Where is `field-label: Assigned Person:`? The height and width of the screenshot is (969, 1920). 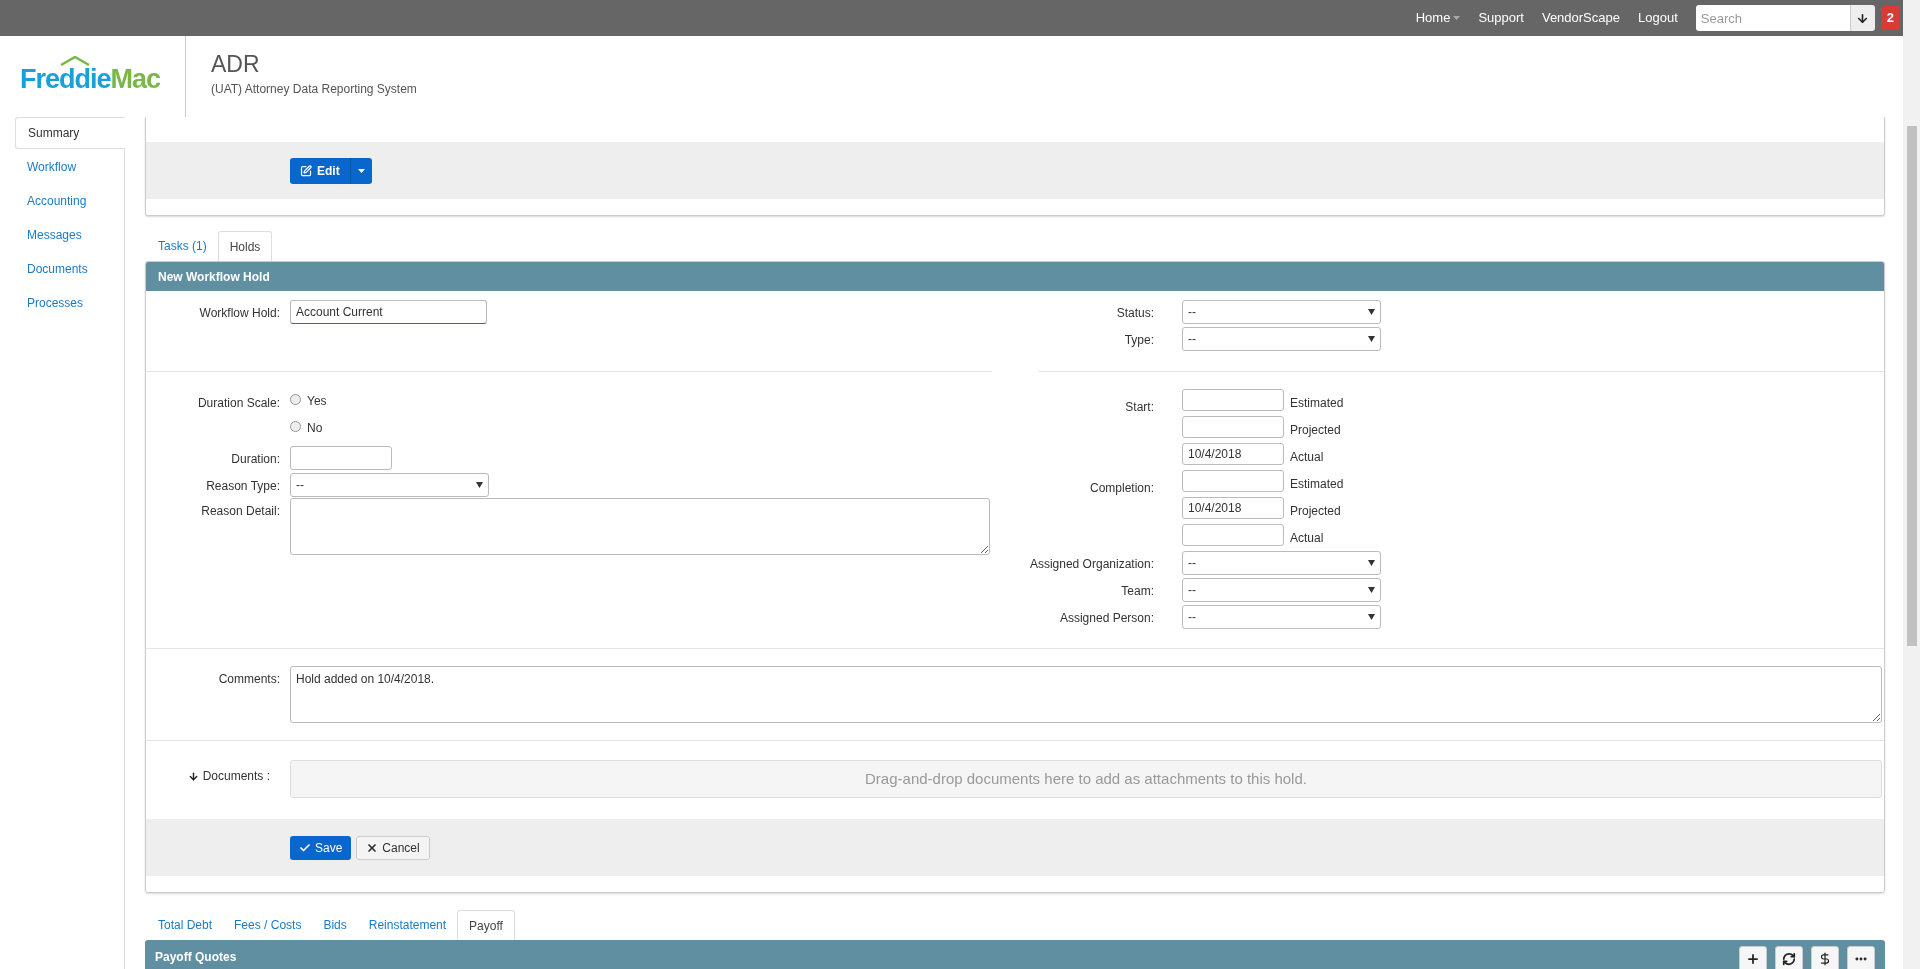 field-label: Assigned Person: is located at coordinates (1106, 618).